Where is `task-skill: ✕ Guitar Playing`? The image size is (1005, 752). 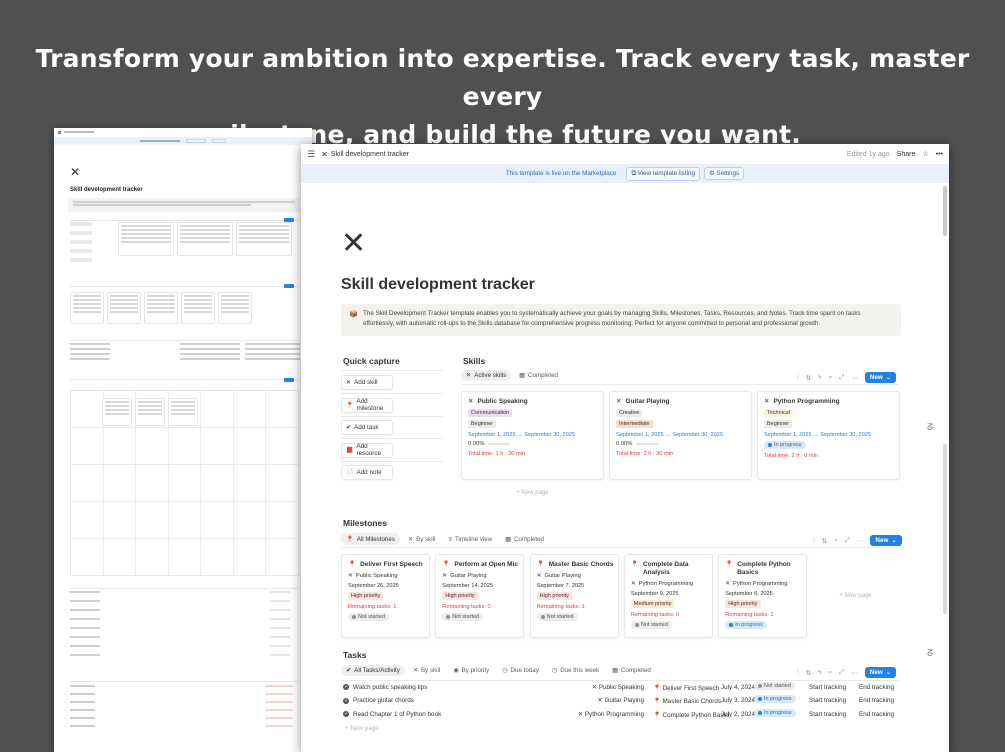
task-skill: ✕ Guitar Playing is located at coordinates (620, 700).